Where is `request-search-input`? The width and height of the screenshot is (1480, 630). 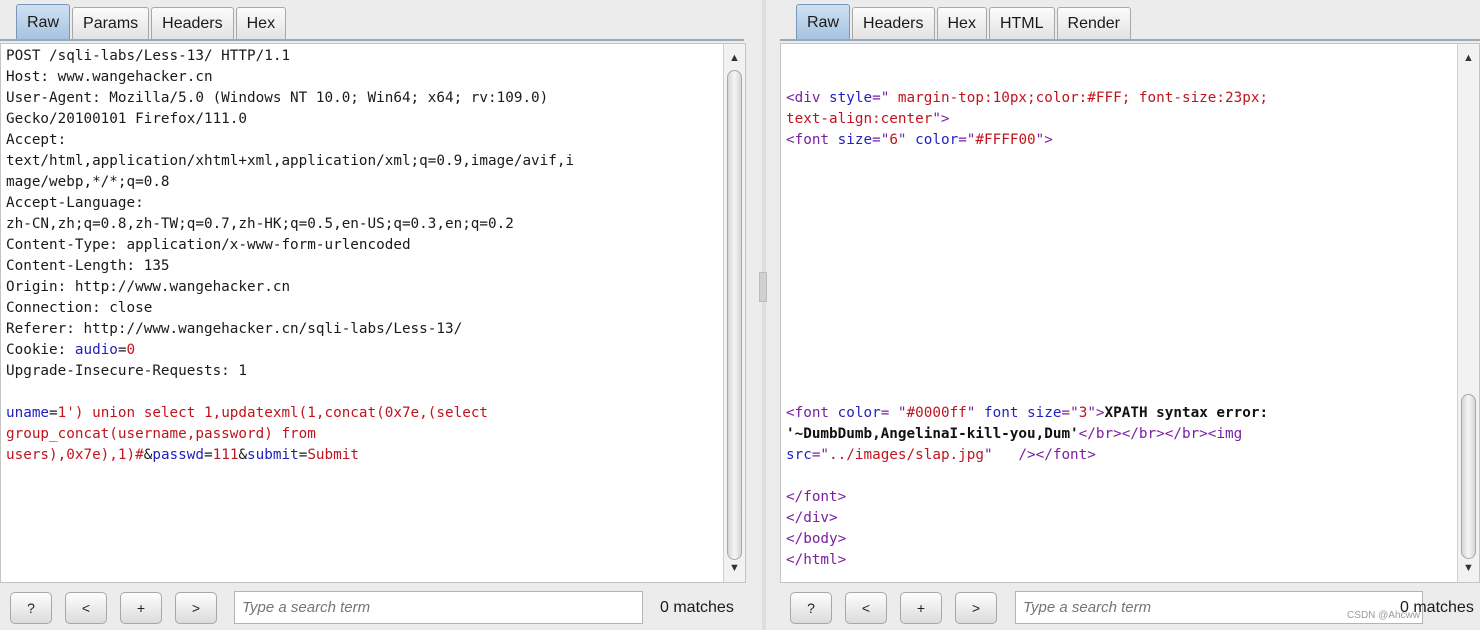
request-search-input is located at coordinates (438, 607).